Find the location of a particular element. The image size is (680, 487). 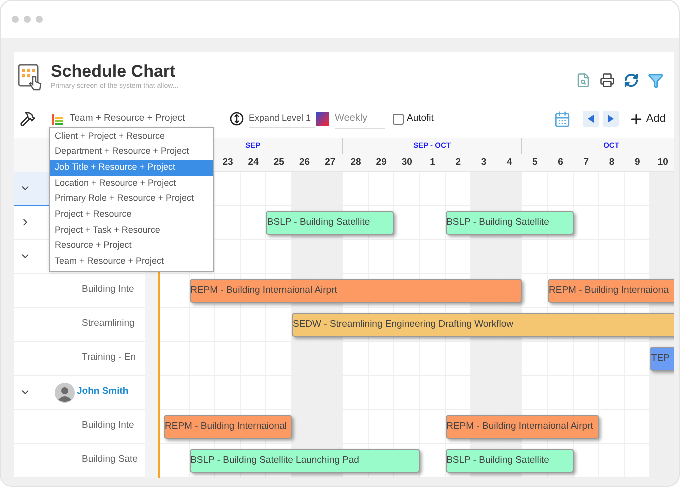

day-header: 10 is located at coordinates (663, 163).